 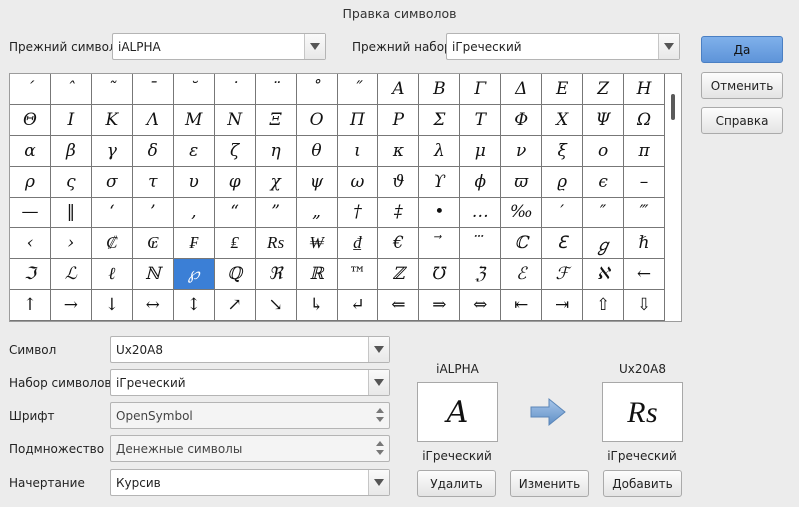 I want to click on symbol-cell: ℘, so click(x=194, y=275).